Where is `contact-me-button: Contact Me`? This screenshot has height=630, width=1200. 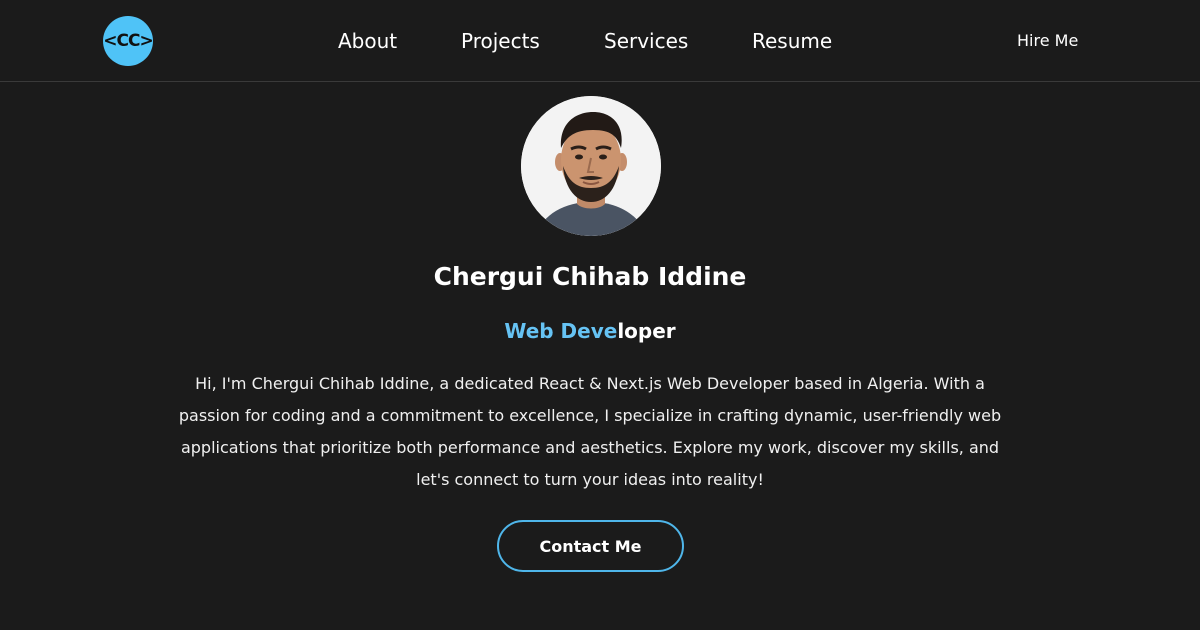
contact-me-button: Contact Me is located at coordinates (590, 546).